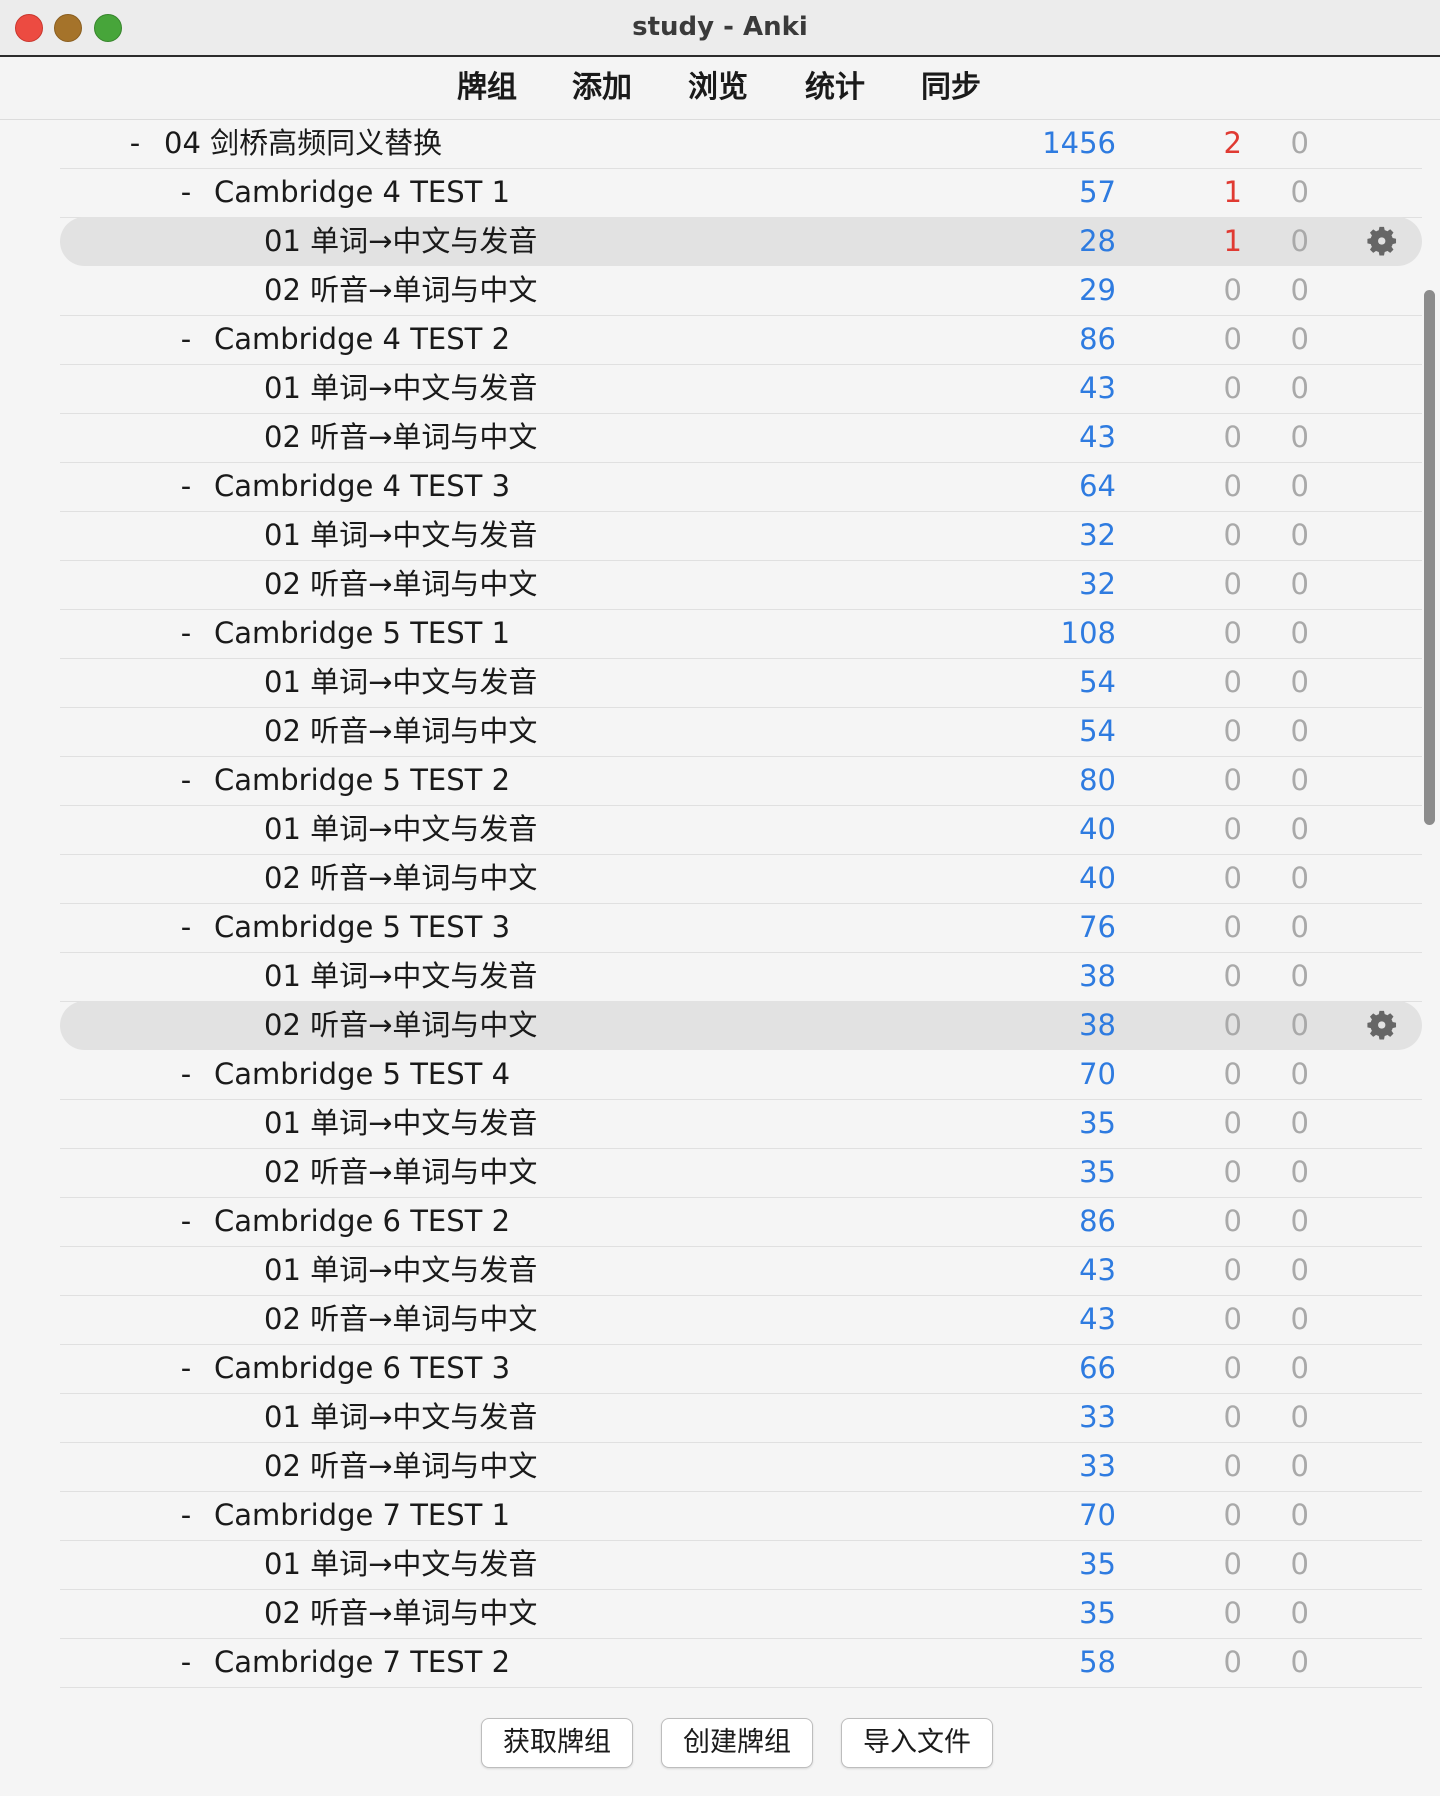  I want to click on due-count: 76, so click(1097, 927).